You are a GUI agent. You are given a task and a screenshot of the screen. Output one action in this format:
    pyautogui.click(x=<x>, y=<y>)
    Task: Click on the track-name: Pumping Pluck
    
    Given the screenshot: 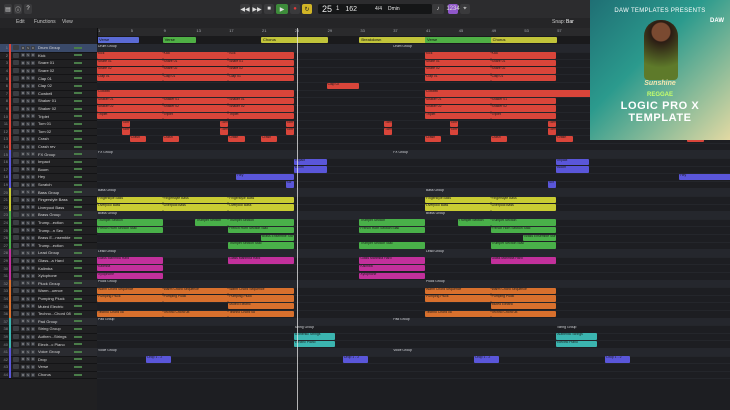 What is the action you would take?
    pyautogui.click(x=55, y=298)
    